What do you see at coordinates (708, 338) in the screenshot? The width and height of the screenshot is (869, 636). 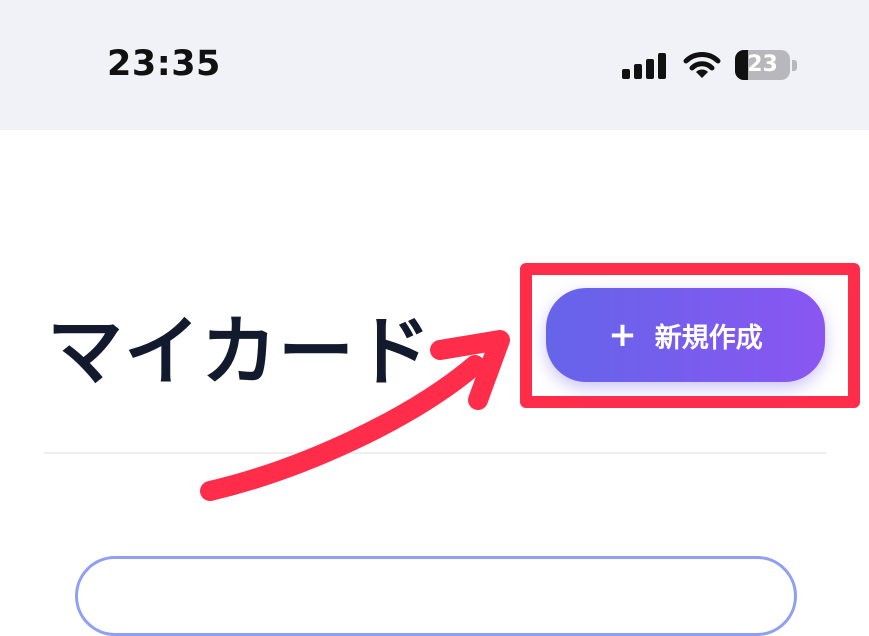 I see `new-card-button-label: 新規作成` at bounding box center [708, 338].